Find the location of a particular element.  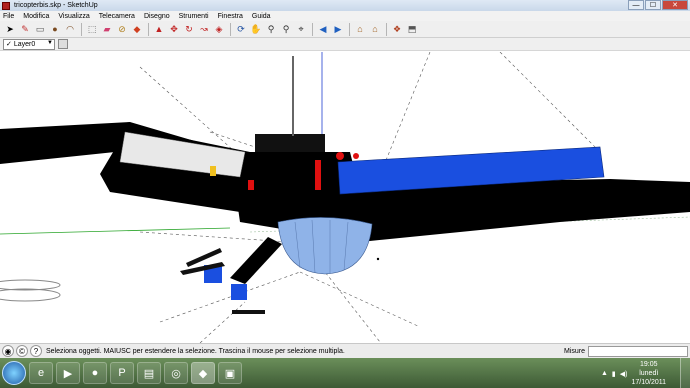

sketchup-app-icon is located at coordinates (6, 5).